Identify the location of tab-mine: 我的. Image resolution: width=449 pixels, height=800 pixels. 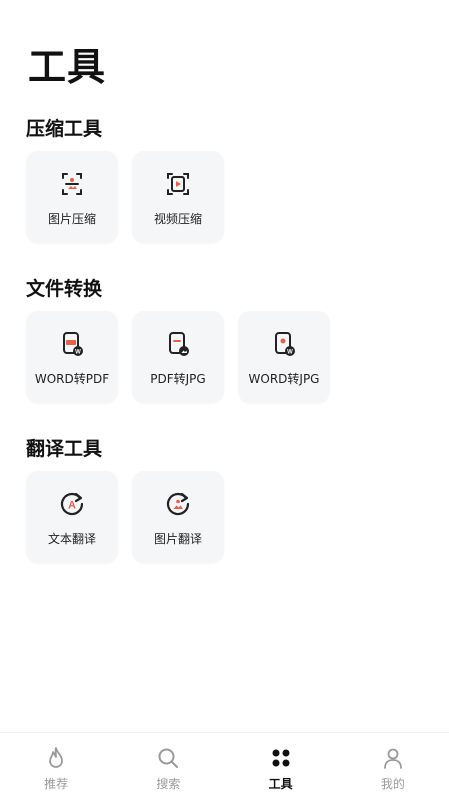
(393, 766).